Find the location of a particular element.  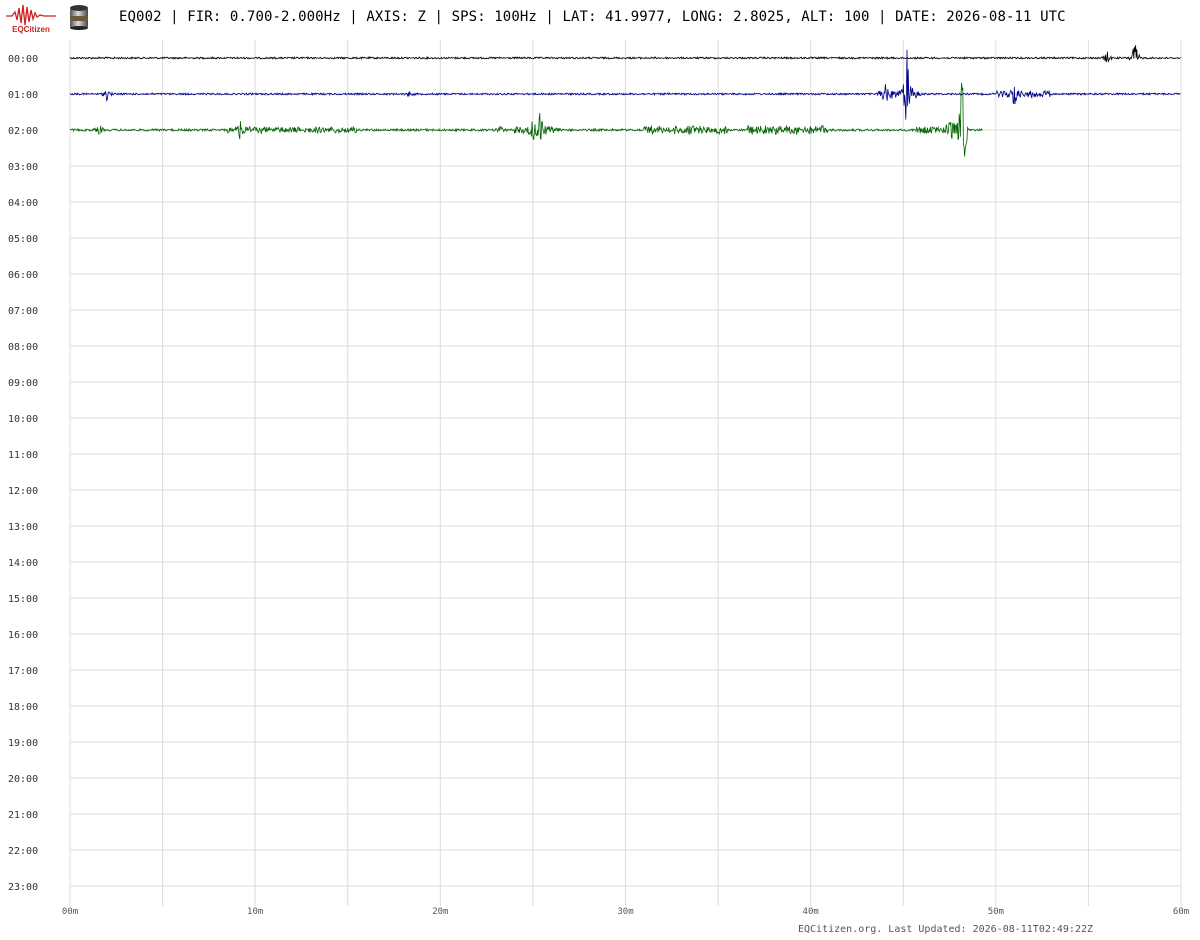

row-label: 10:00 is located at coordinates (23, 419).